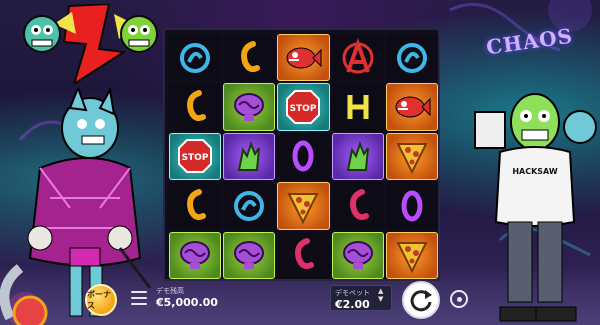 Image resolution: width=600 pixels, height=325 pixels. Describe the element at coordinates (170, 291) in the screenshot. I see `balance-label: デモ残高` at that location.